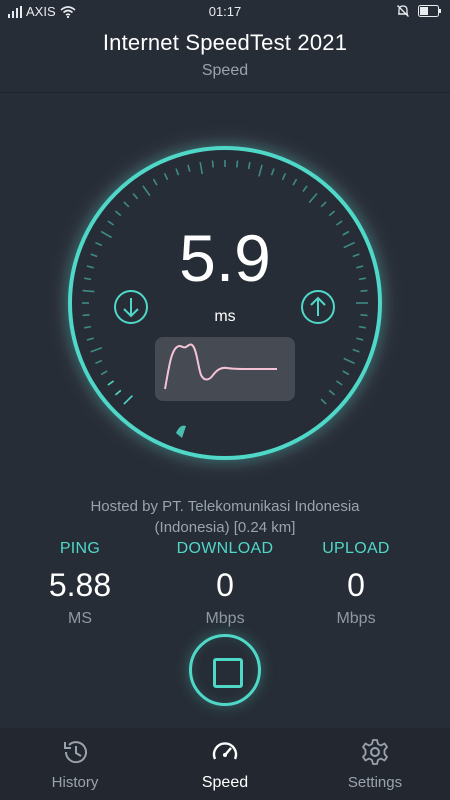 The image size is (450, 800). What do you see at coordinates (225, 258) in the screenshot?
I see `gauge-value: 5.9` at bounding box center [225, 258].